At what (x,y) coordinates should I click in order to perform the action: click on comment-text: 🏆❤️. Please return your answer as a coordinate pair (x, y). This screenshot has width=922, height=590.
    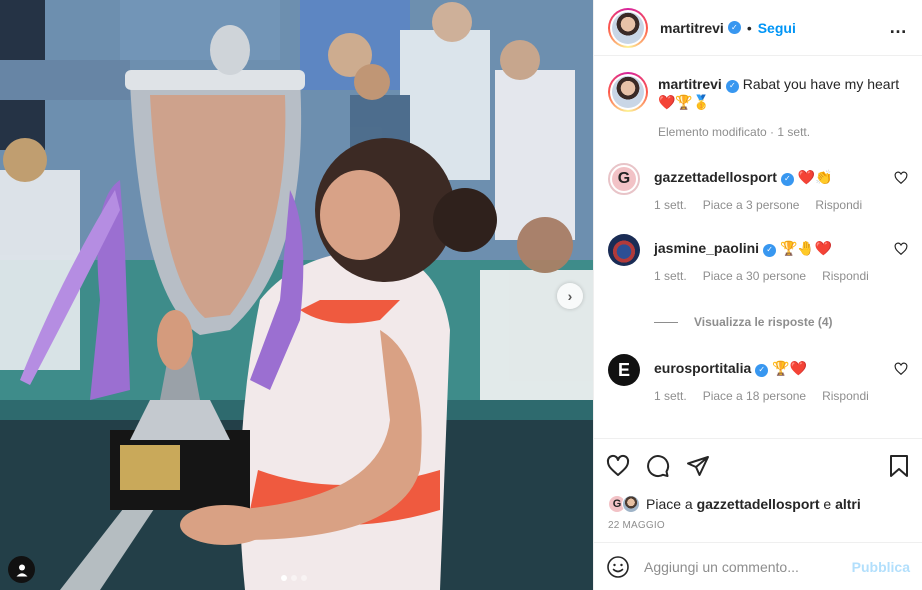
    Looking at the image, I should click on (790, 368).